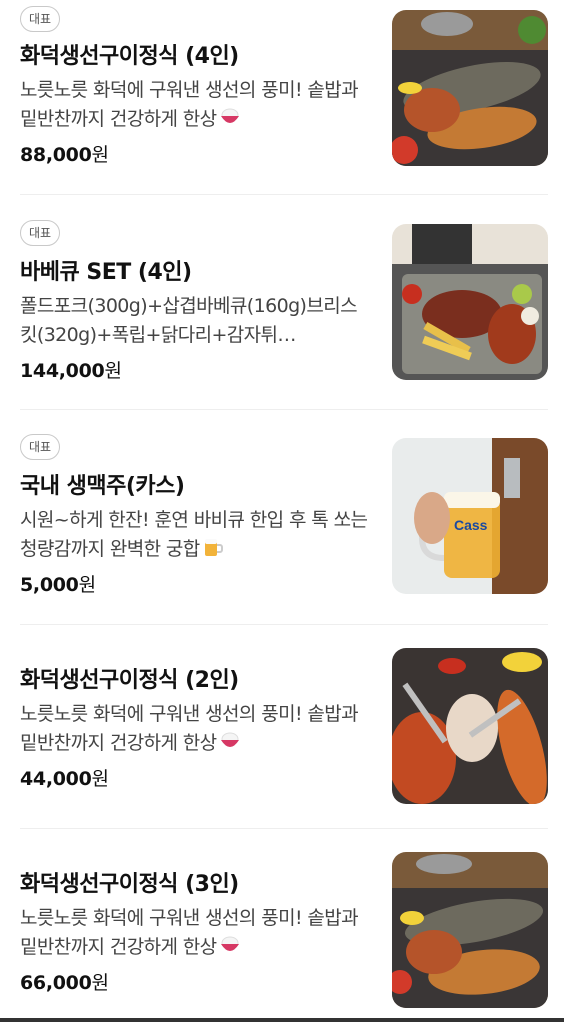 The height and width of the screenshot is (1022, 564). What do you see at coordinates (64, 983) in the screenshot?
I see `menu-item-price: 66,000원` at bounding box center [64, 983].